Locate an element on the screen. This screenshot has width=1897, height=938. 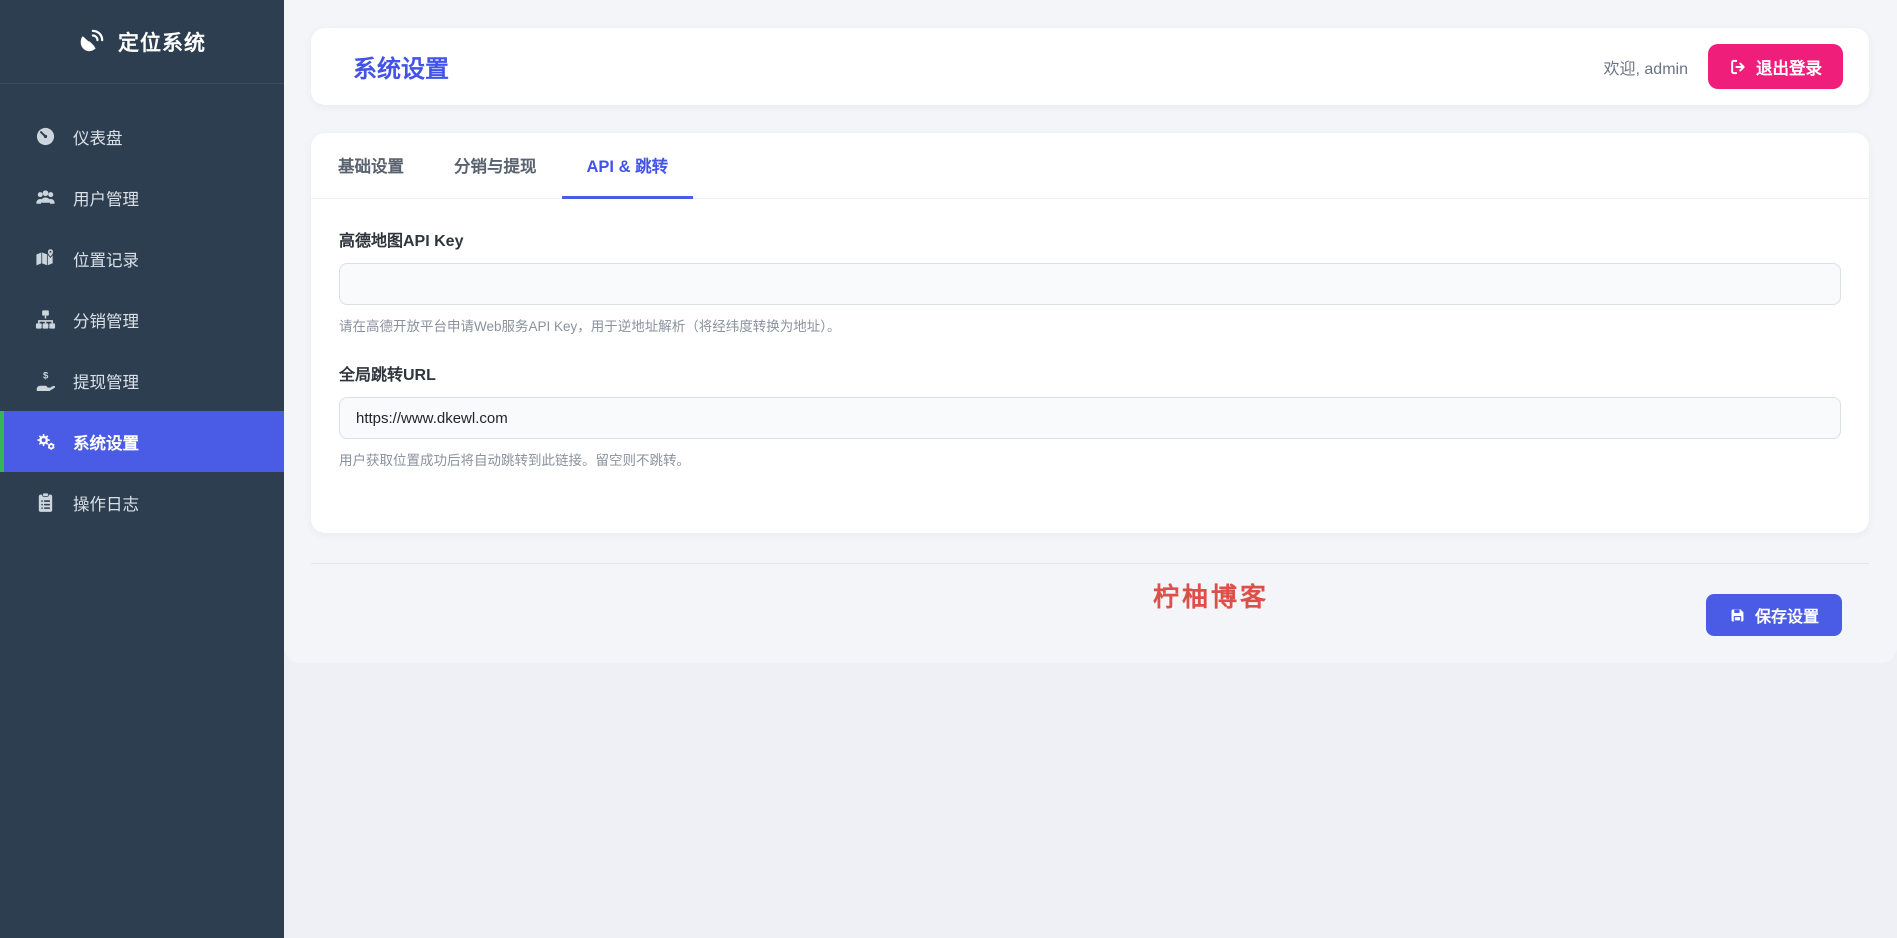
sidebar-item-withdrawals: $ 提现管理 is located at coordinates (142, 380).